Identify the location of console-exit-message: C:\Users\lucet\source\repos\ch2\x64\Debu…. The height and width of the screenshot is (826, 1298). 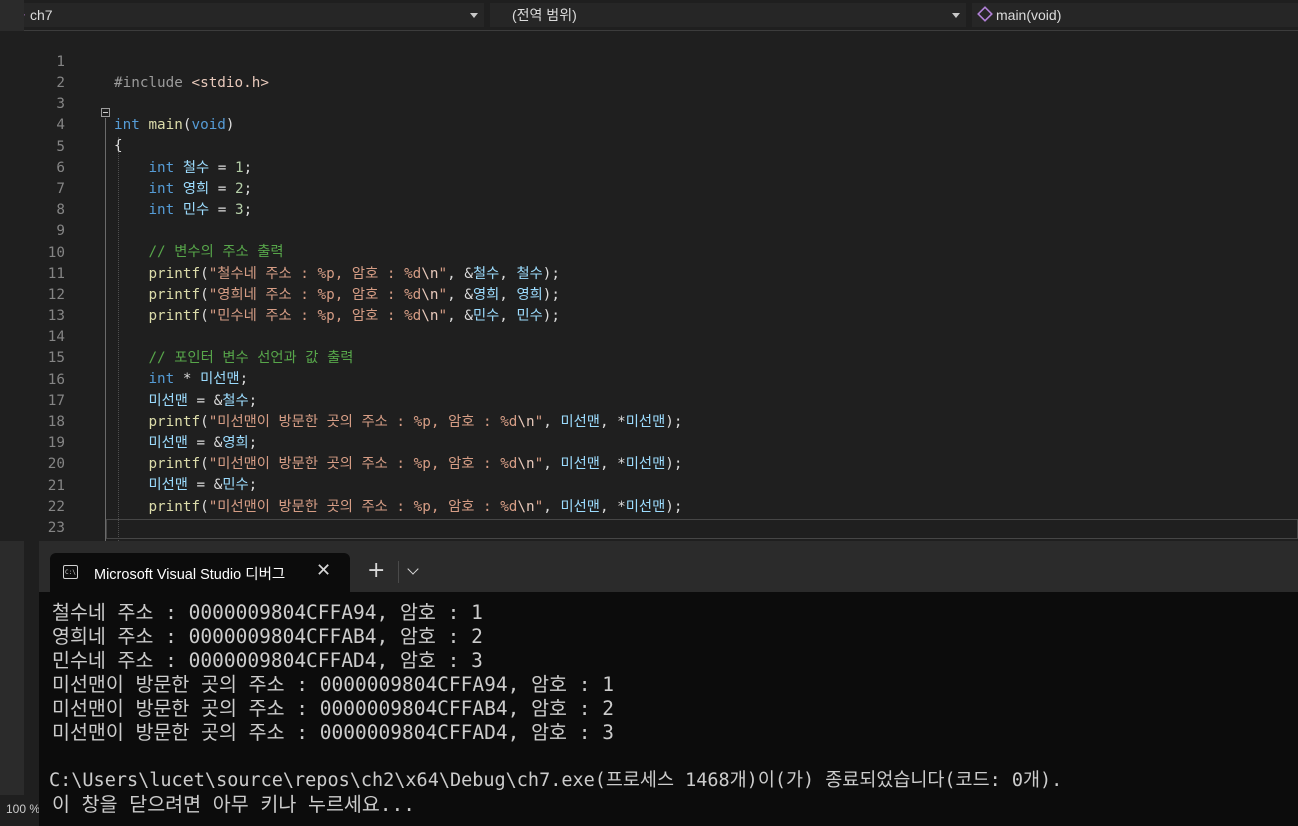
(556, 780).